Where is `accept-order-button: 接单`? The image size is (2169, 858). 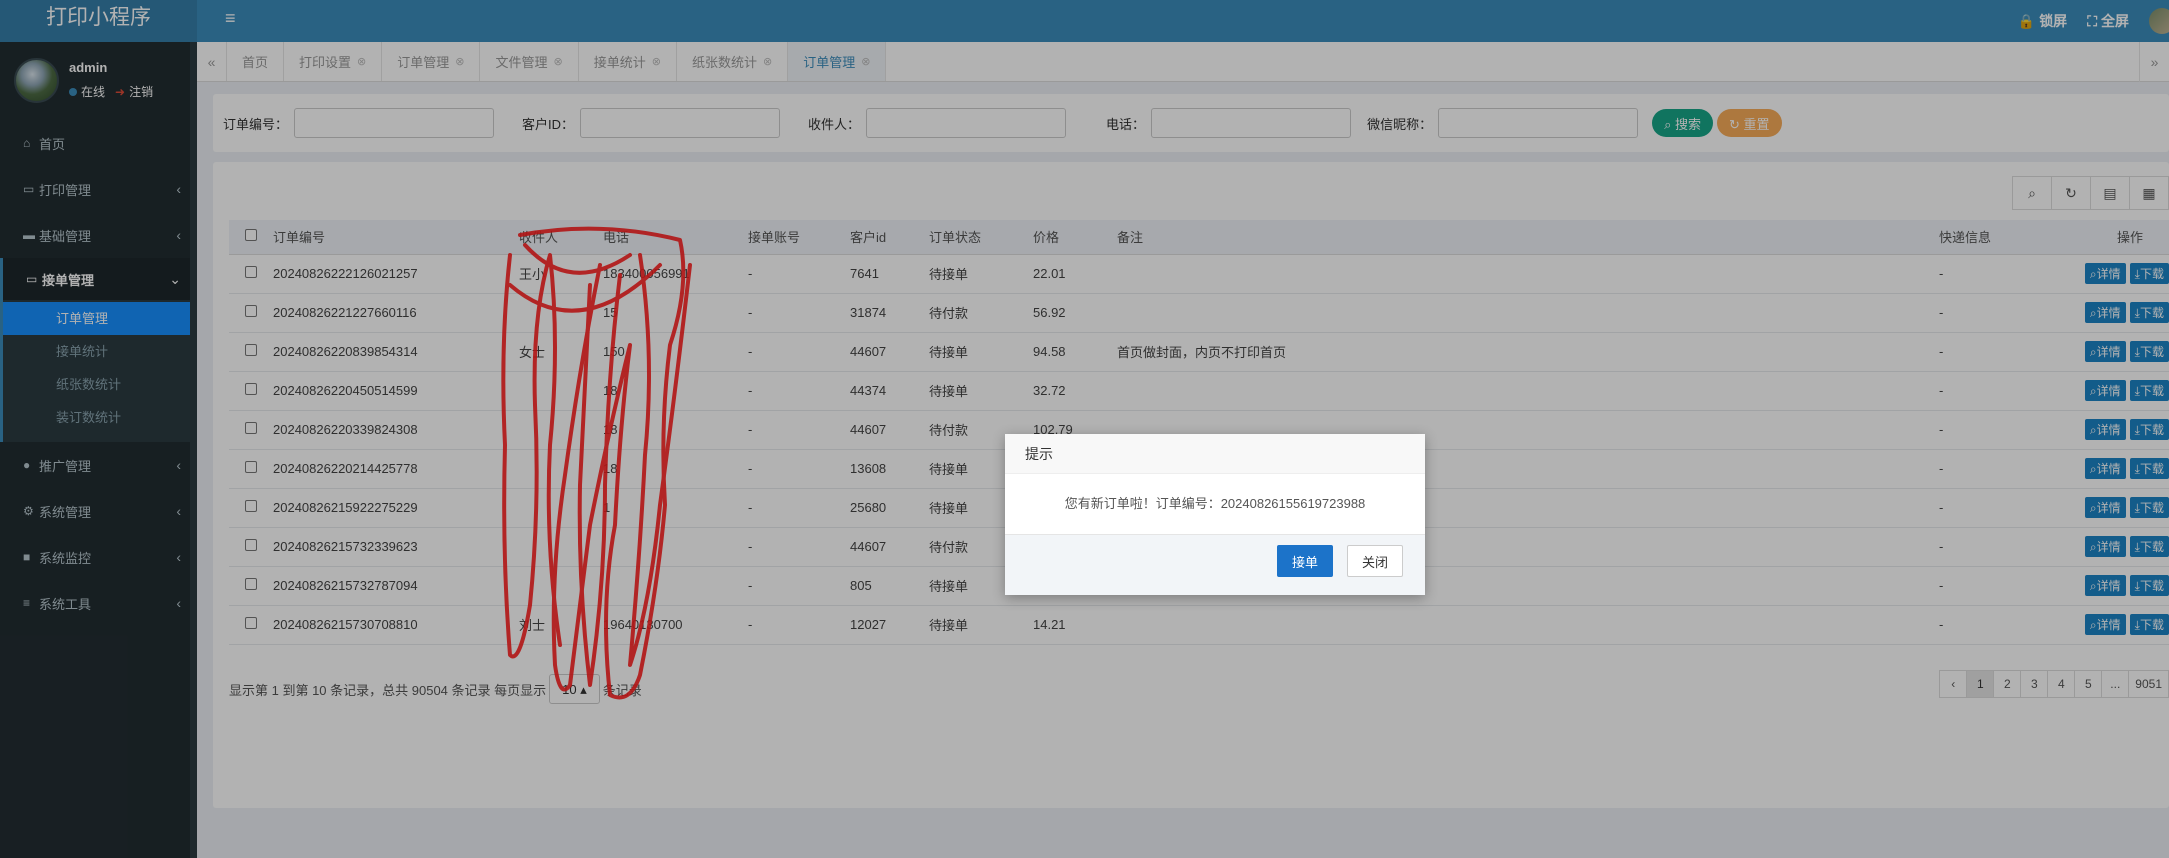
accept-order-button: 接单 is located at coordinates (1305, 561).